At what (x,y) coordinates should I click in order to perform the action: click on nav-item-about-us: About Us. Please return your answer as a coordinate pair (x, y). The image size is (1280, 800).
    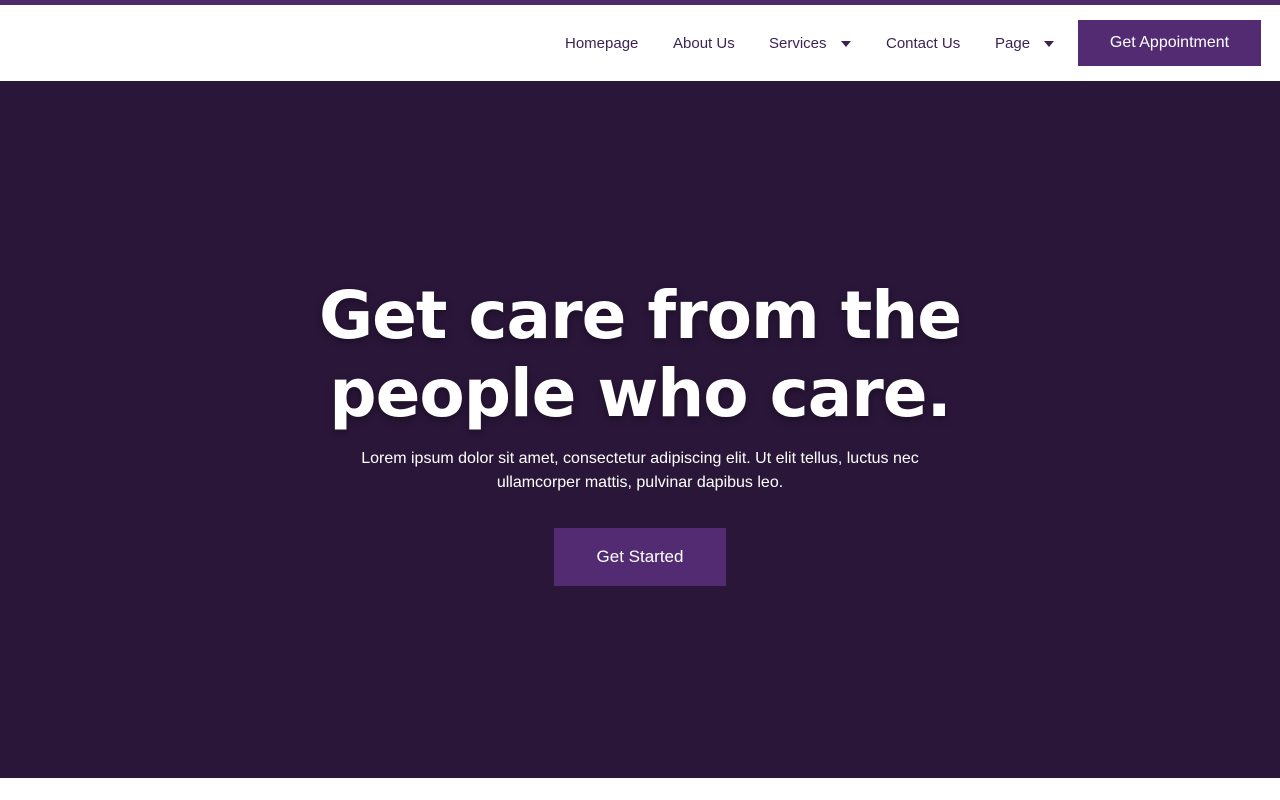
    Looking at the image, I should click on (704, 43).